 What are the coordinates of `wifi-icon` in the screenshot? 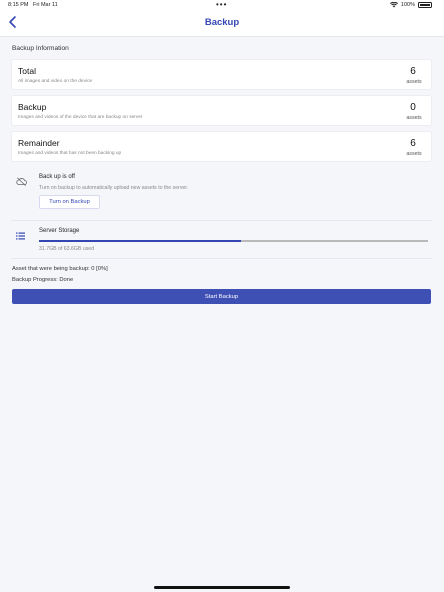 It's located at (393, 5).